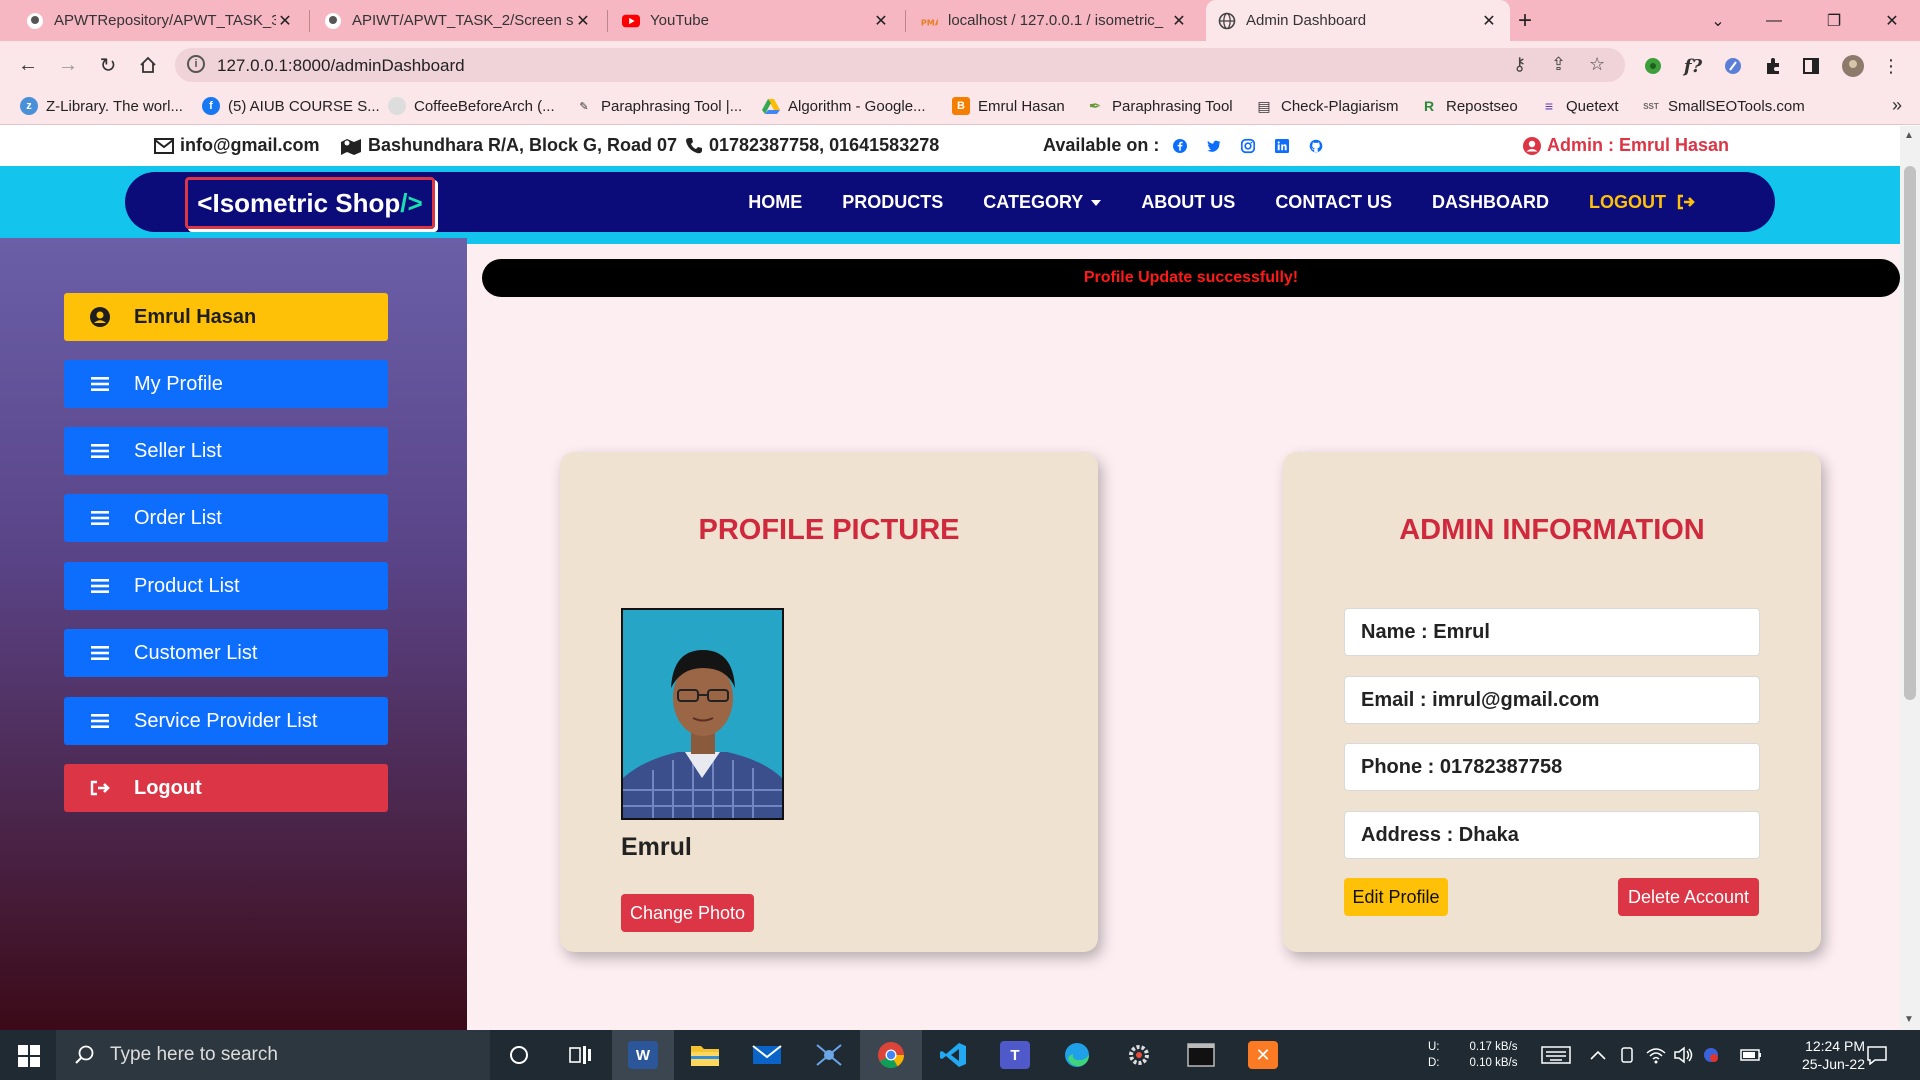  Describe the element at coordinates (687, 913) in the screenshot. I see `change-photo-button: Change Photo` at that location.